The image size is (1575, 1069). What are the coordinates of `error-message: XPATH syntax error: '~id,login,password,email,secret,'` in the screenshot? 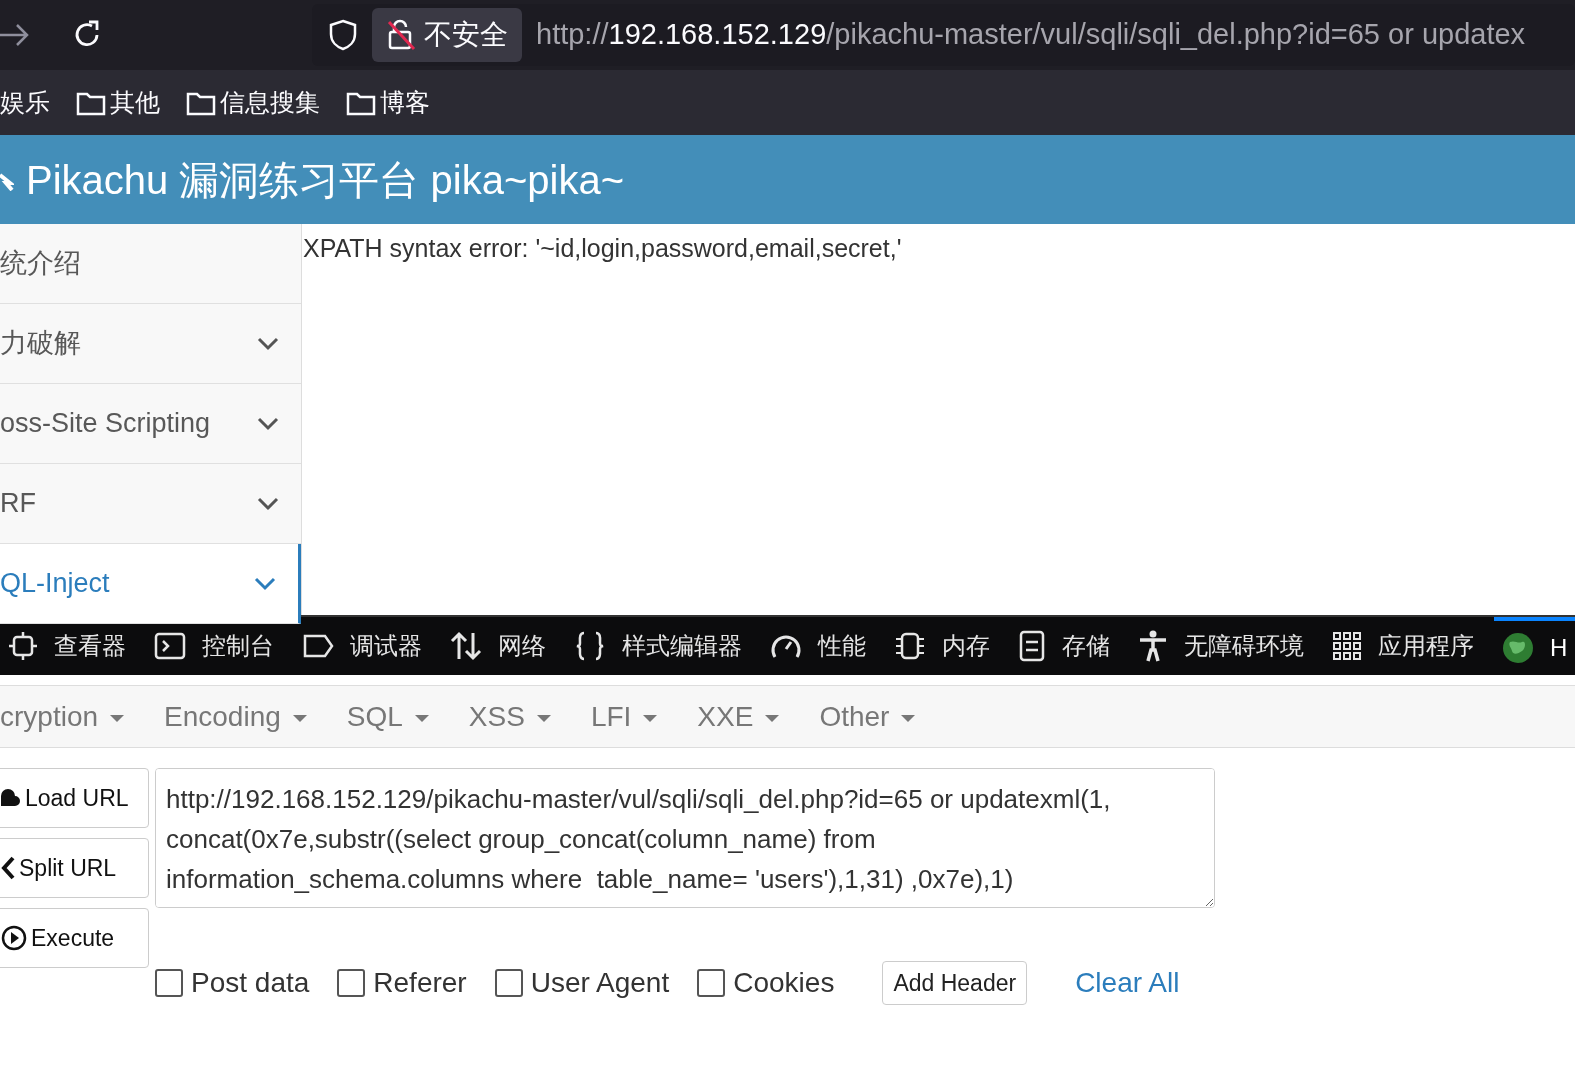 It's located at (602, 248).